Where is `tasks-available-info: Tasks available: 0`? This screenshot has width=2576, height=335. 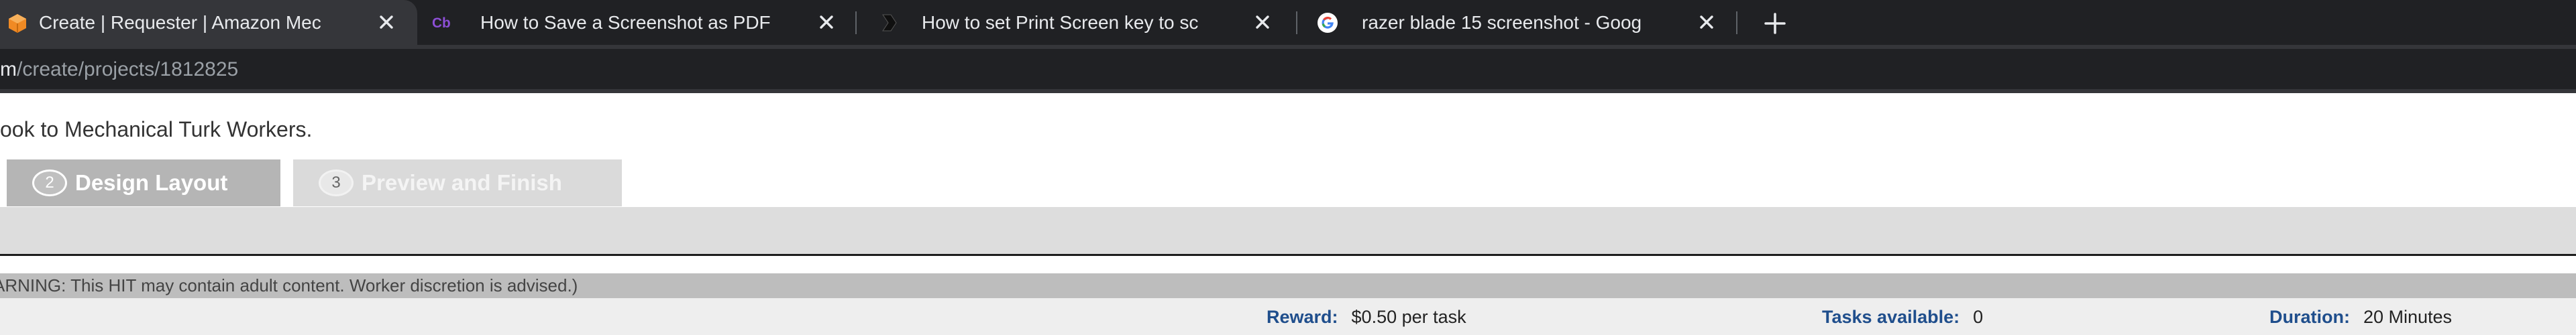 tasks-available-info: Tasks available: 0 is located at coordinates (1902, 318).